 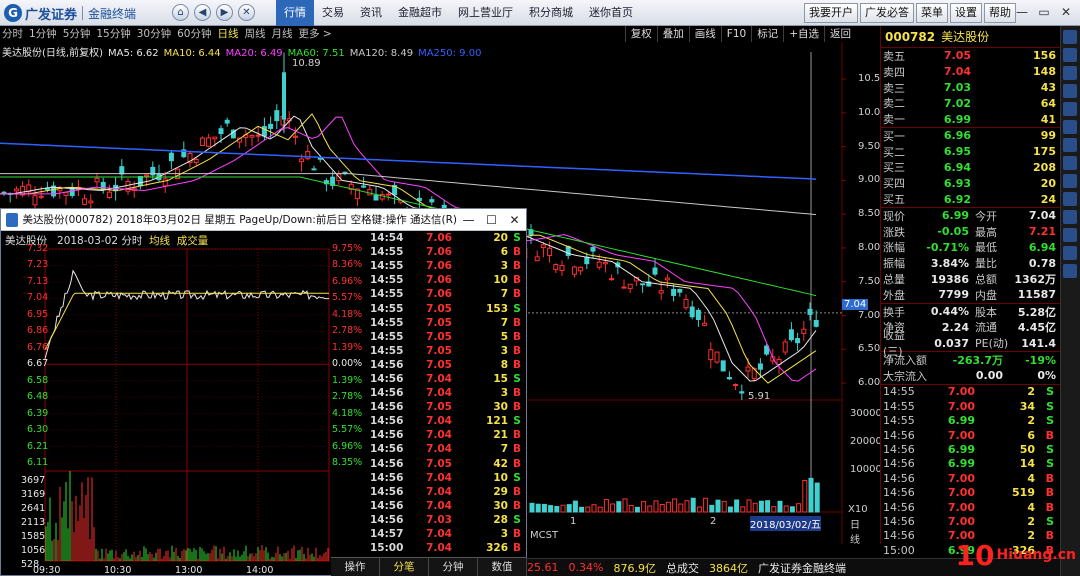 What do you see at coordinates (767, 34) in the screenshot?
I see `chart-tool-4: 标记` at bounding box center [767, 34].